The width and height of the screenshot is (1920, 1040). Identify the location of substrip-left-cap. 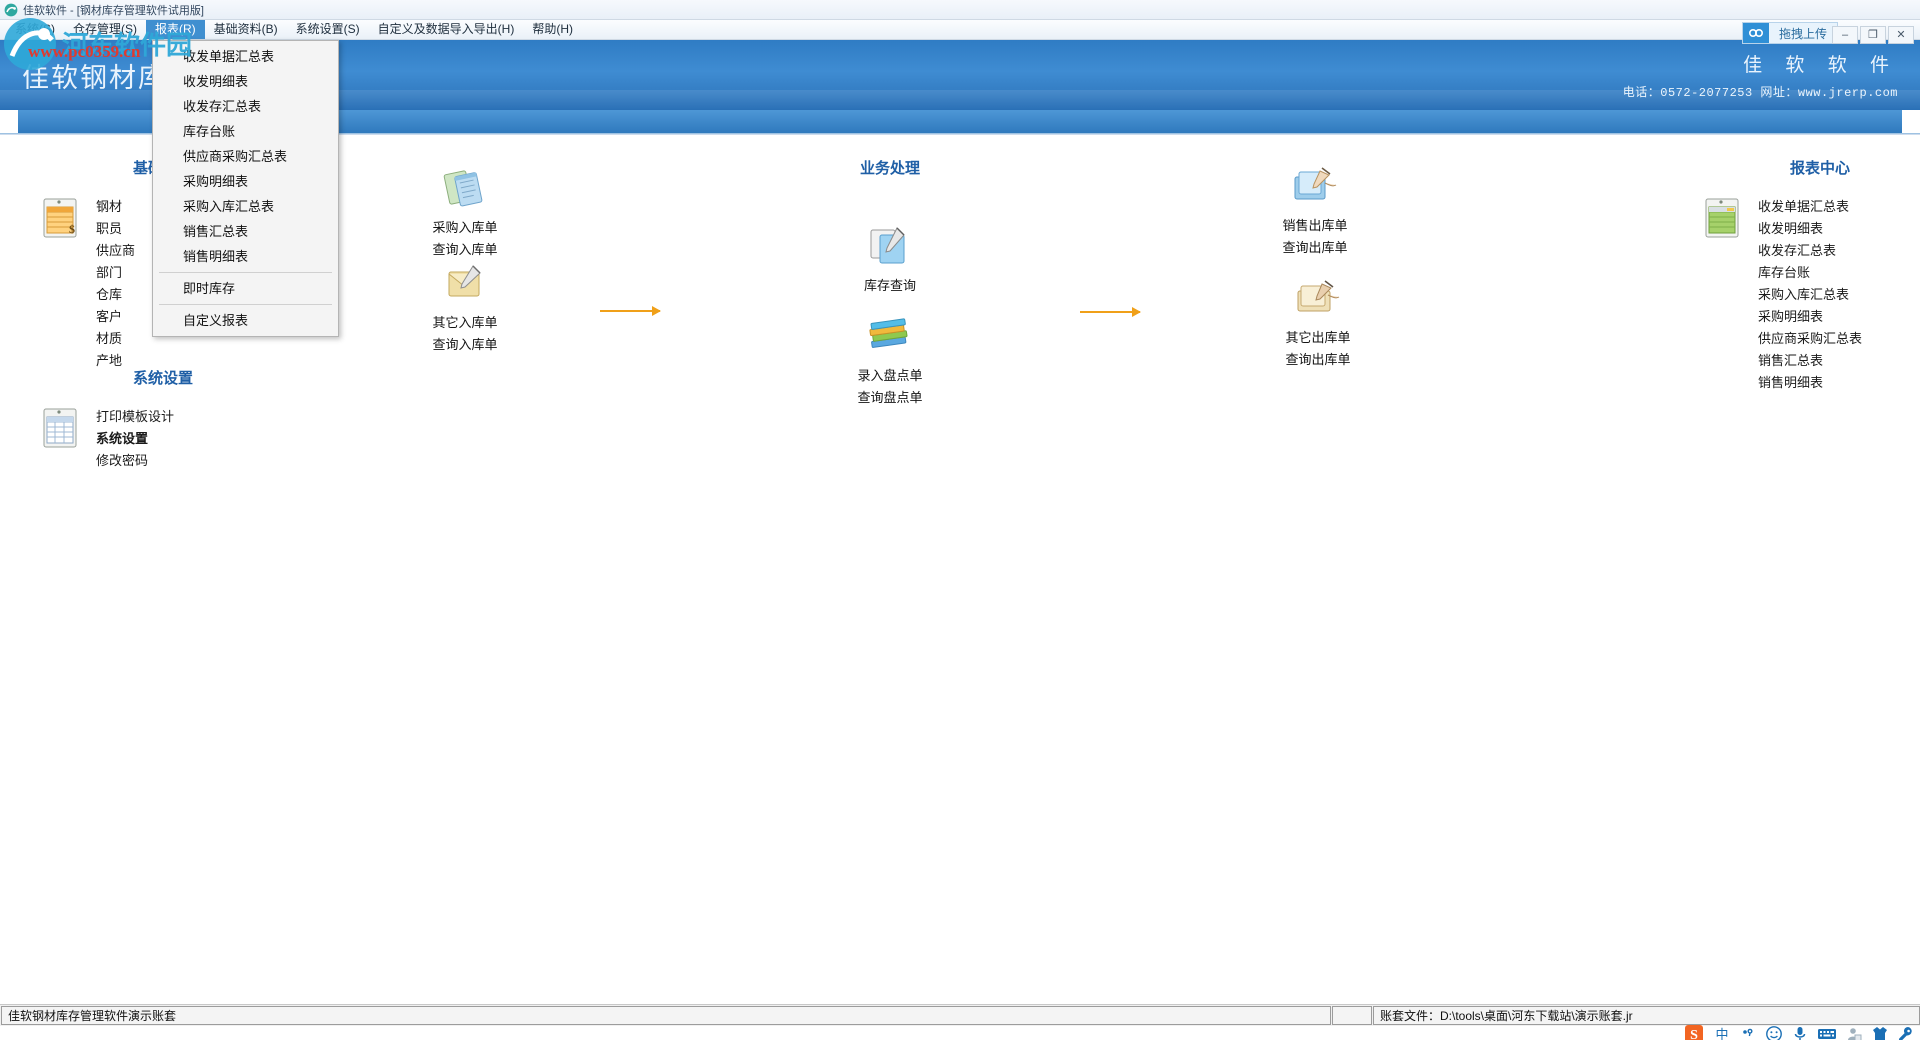
(9, 121).